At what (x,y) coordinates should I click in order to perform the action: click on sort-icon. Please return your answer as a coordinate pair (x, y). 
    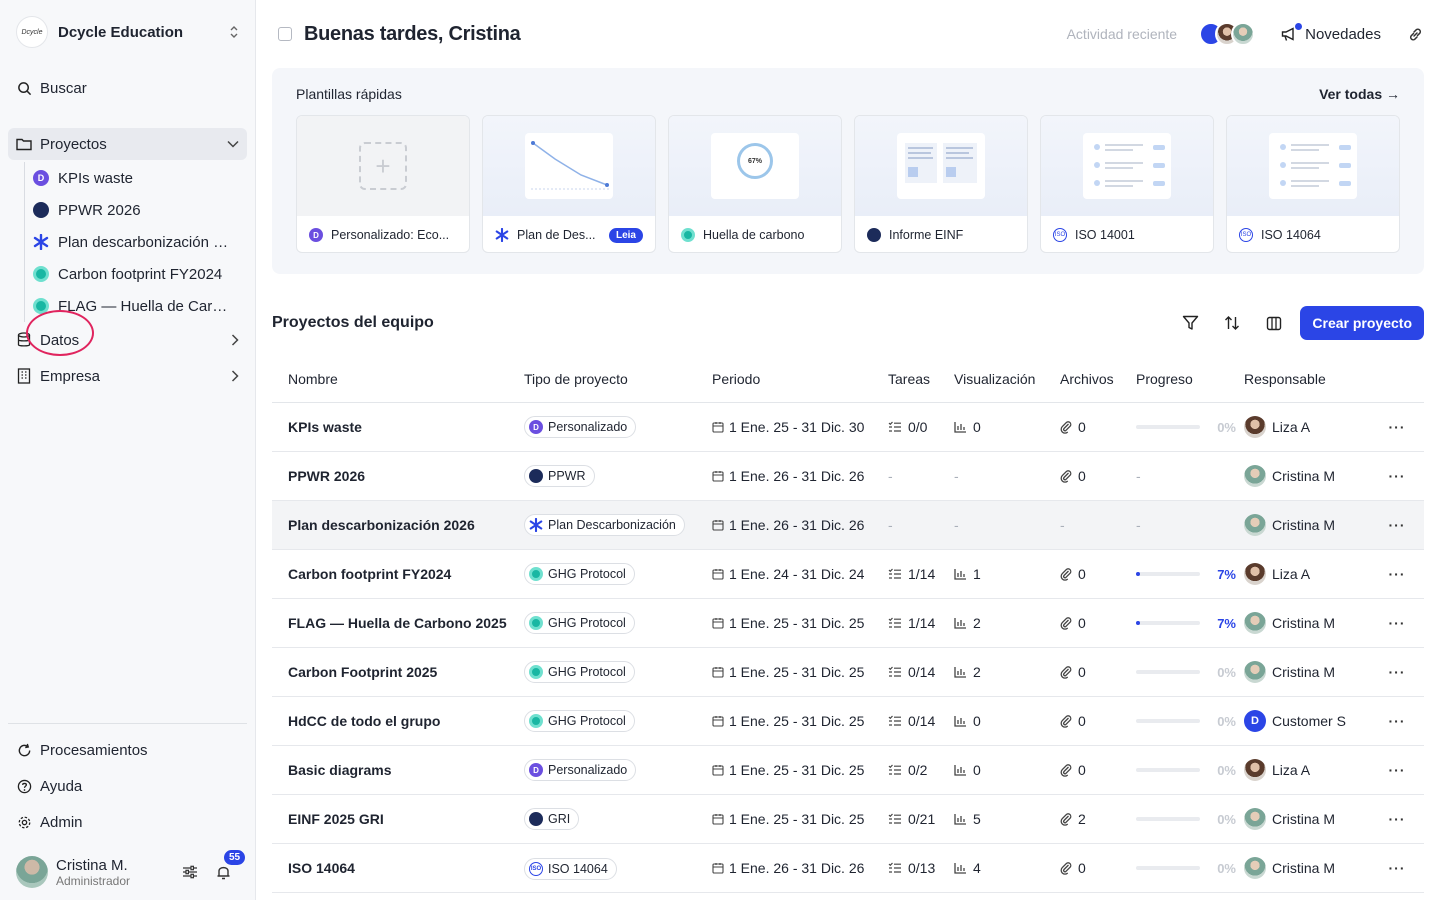
    Looking at the image, I should click on (1232, 323).